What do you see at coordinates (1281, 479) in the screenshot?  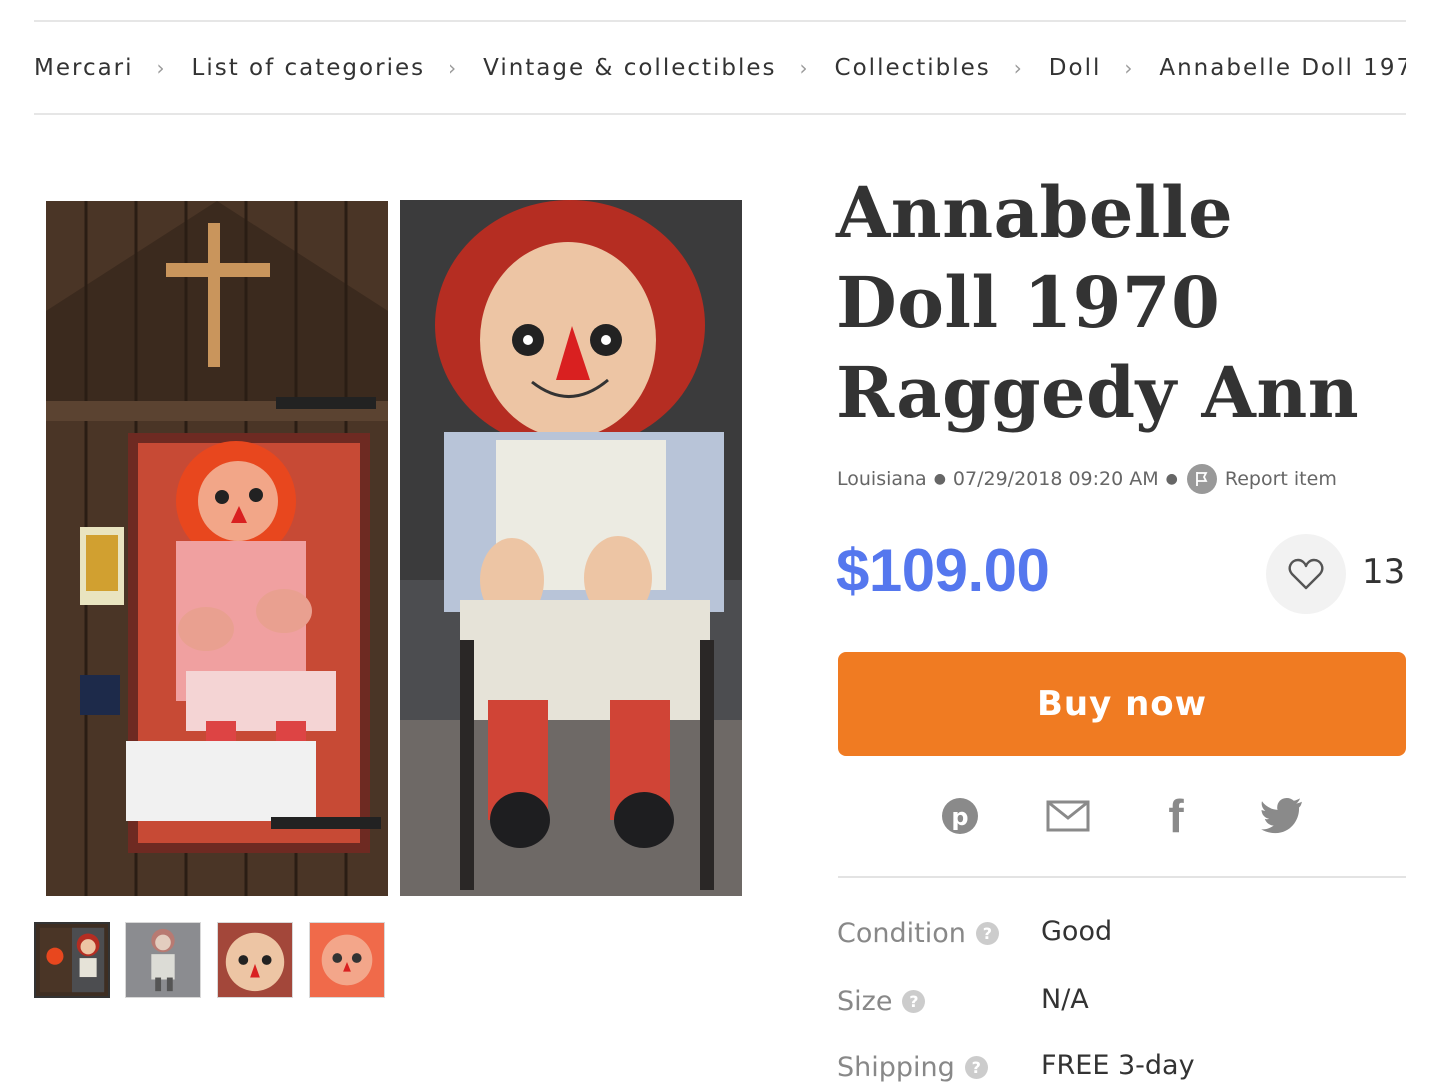 I see `report-item-link: Report item` at bounding box center [1281, 479].